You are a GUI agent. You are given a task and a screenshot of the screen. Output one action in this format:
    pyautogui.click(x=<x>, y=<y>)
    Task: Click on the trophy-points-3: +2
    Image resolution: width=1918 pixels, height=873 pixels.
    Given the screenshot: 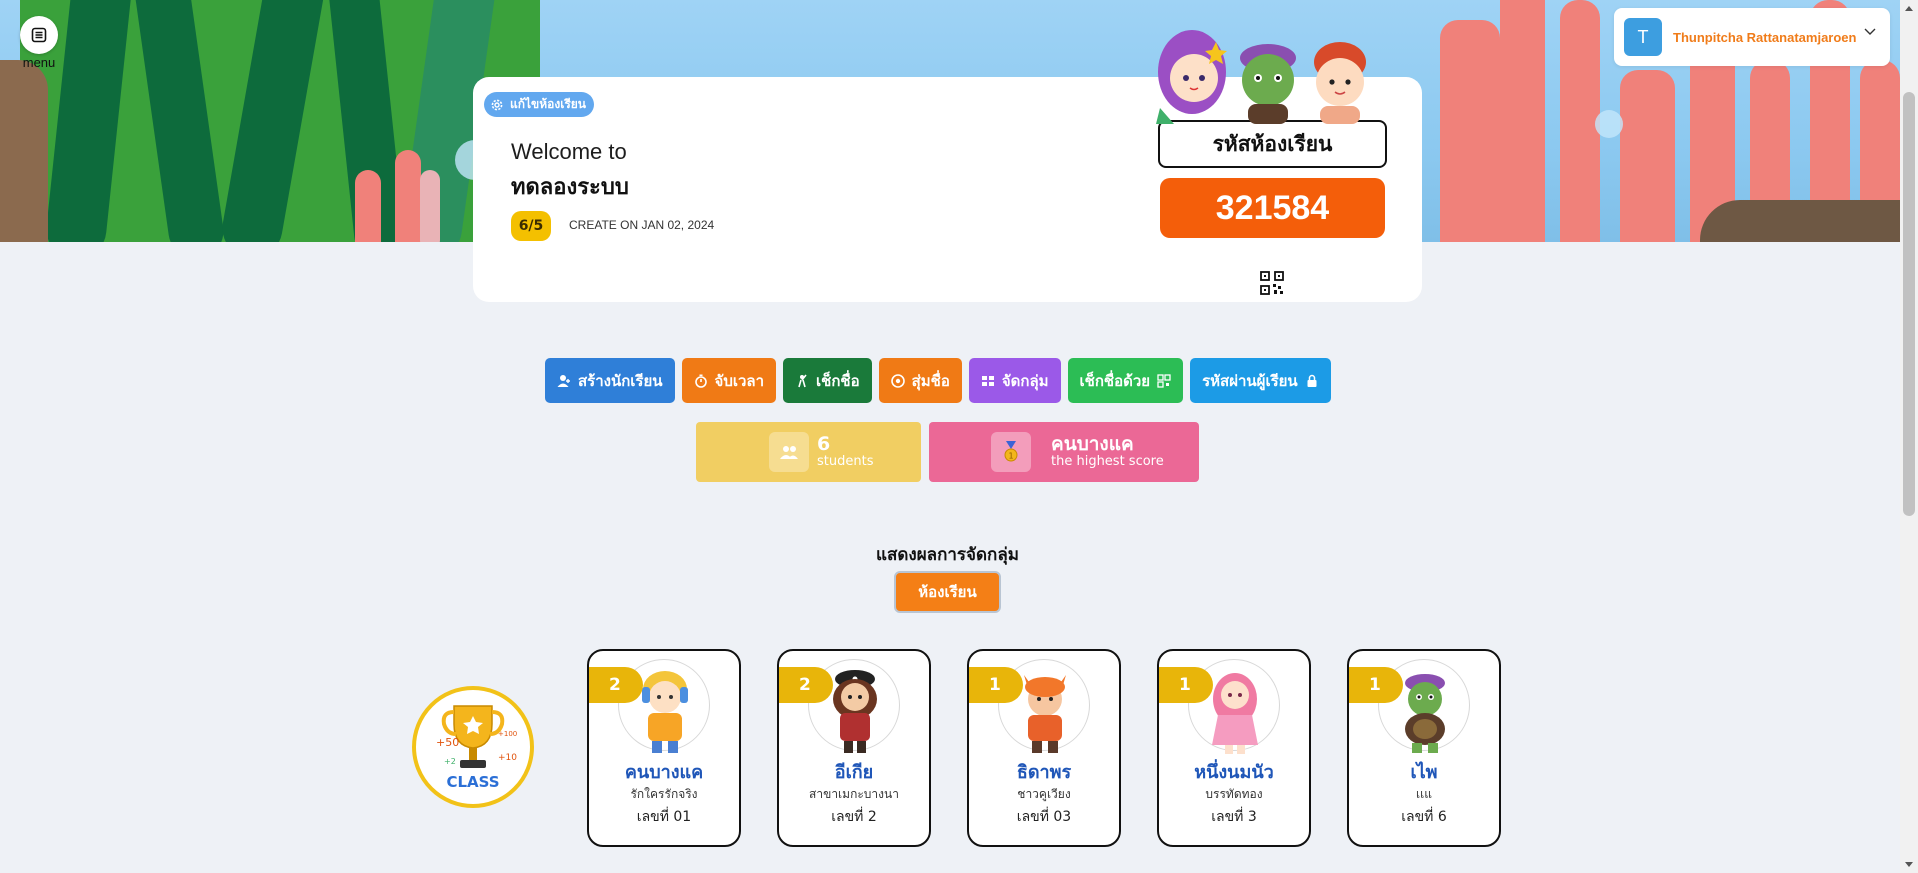 What is the action you would take?
    pyautogui.click(x=450, y=761)
    